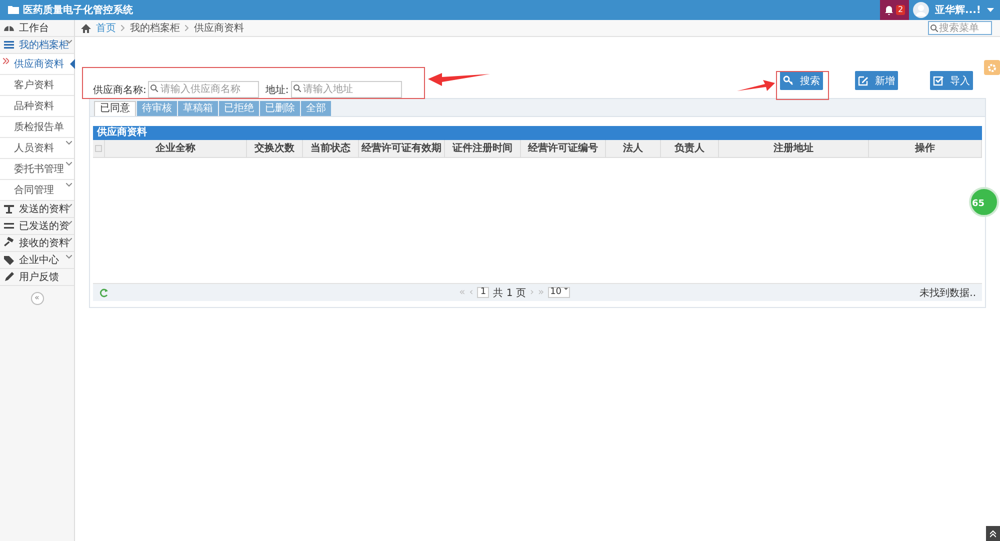  What do you see at coordinates (901, 10) in the screenshot?
I see `notification-count: 2` at bounding box center [901, 10].